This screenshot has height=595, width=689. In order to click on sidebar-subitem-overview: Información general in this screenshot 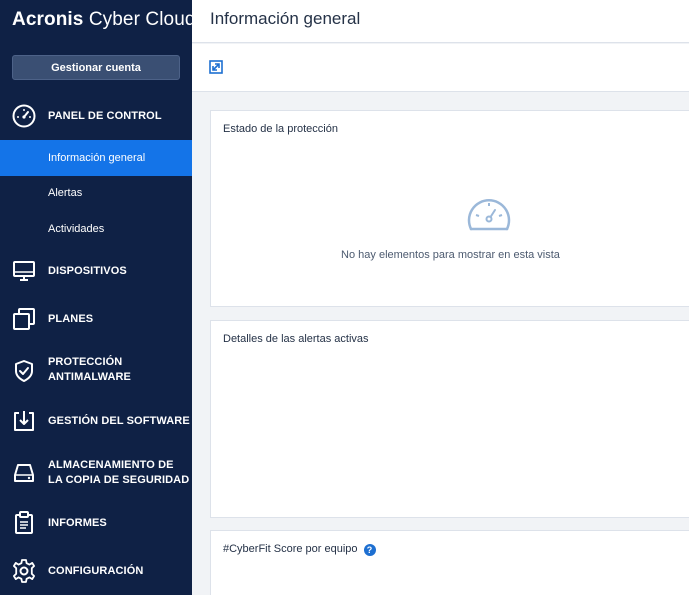, I will do `click(96, 158)`.